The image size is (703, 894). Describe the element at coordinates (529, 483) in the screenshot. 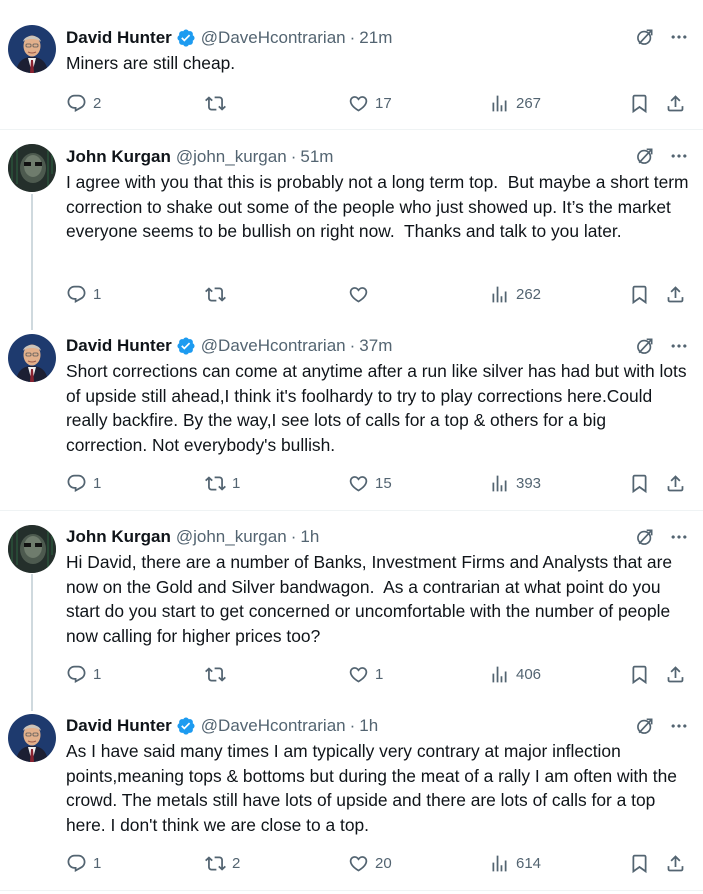

I see `views-count: 393` at that location.